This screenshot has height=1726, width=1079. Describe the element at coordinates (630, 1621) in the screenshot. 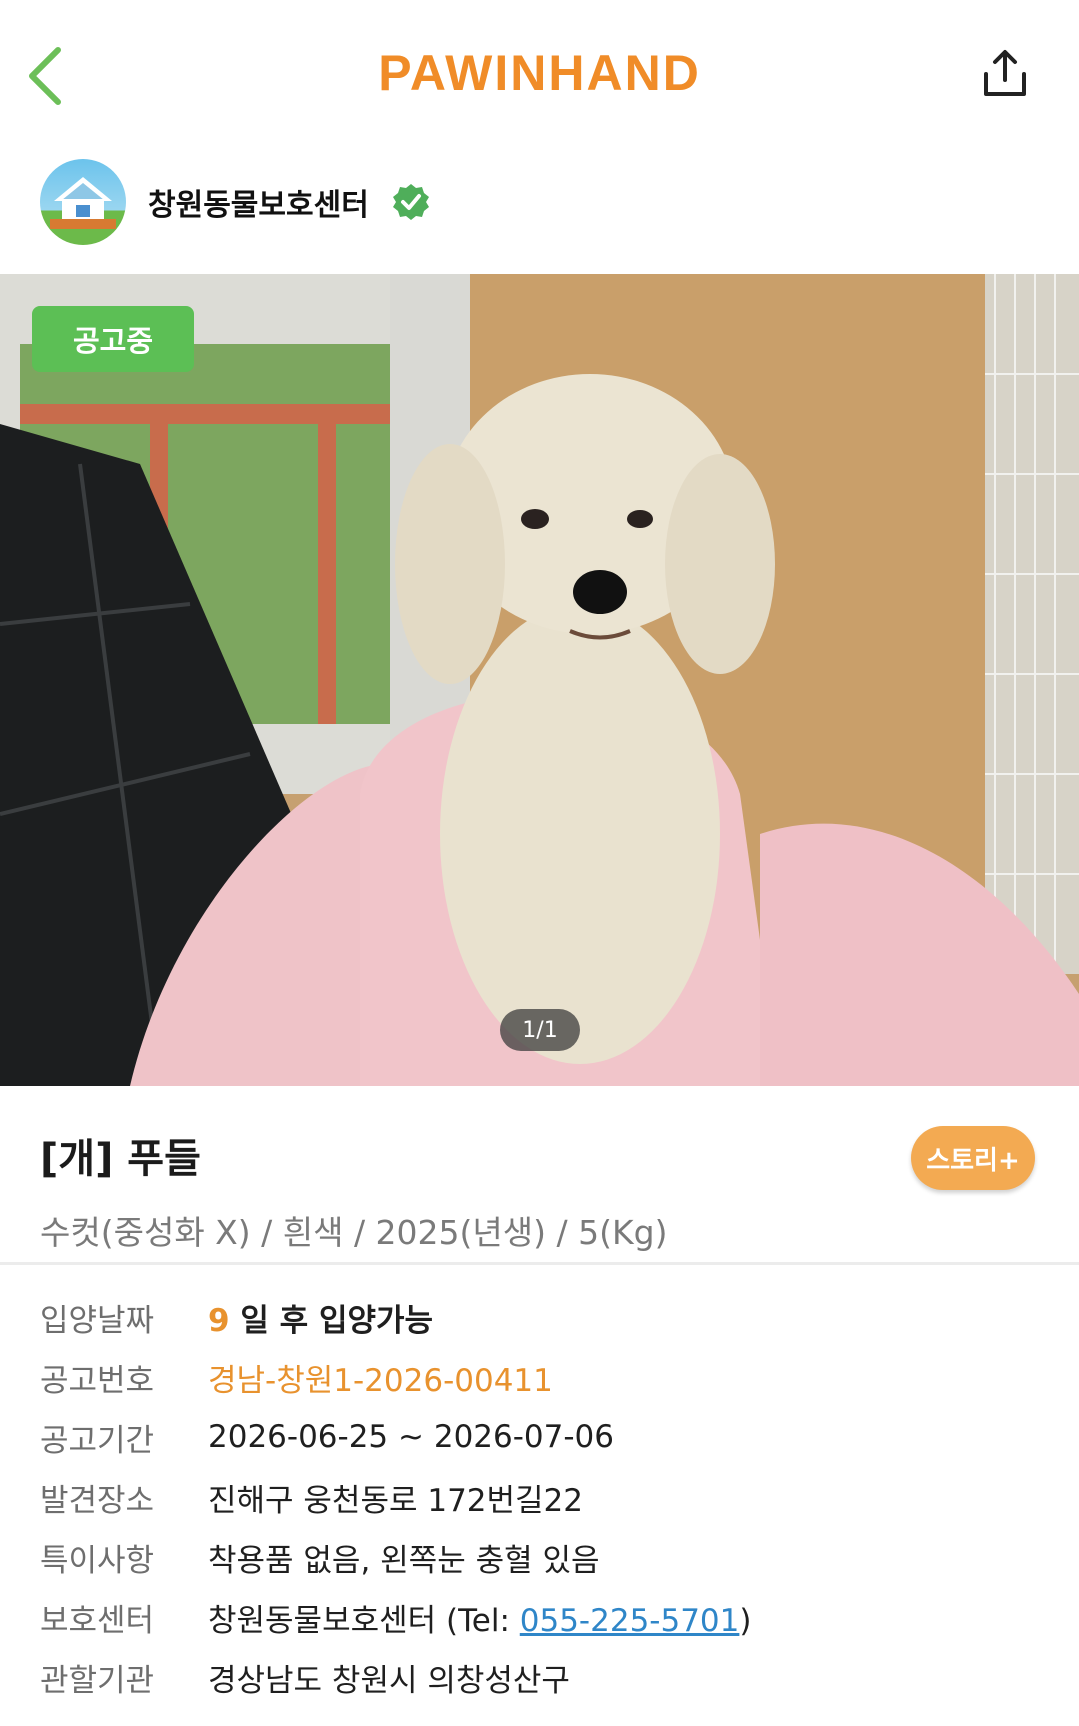

I see `phone-link: 055-225-5701` at that location.